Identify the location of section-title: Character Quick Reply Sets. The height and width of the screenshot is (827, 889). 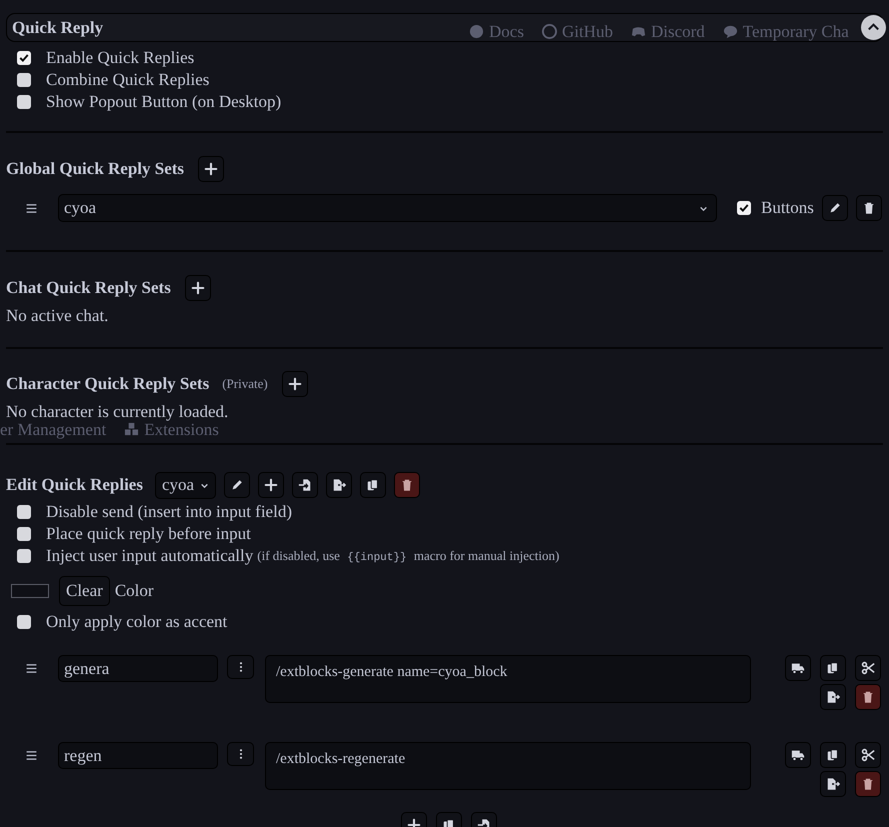
(108, 383).